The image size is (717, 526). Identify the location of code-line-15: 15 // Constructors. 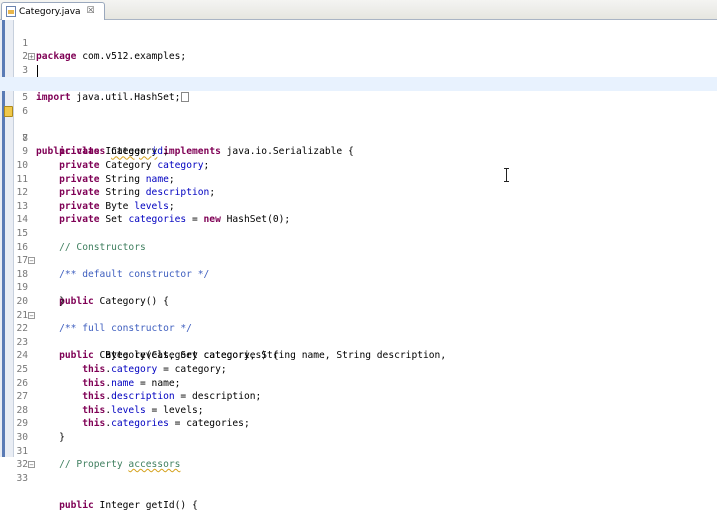
(358, 233).